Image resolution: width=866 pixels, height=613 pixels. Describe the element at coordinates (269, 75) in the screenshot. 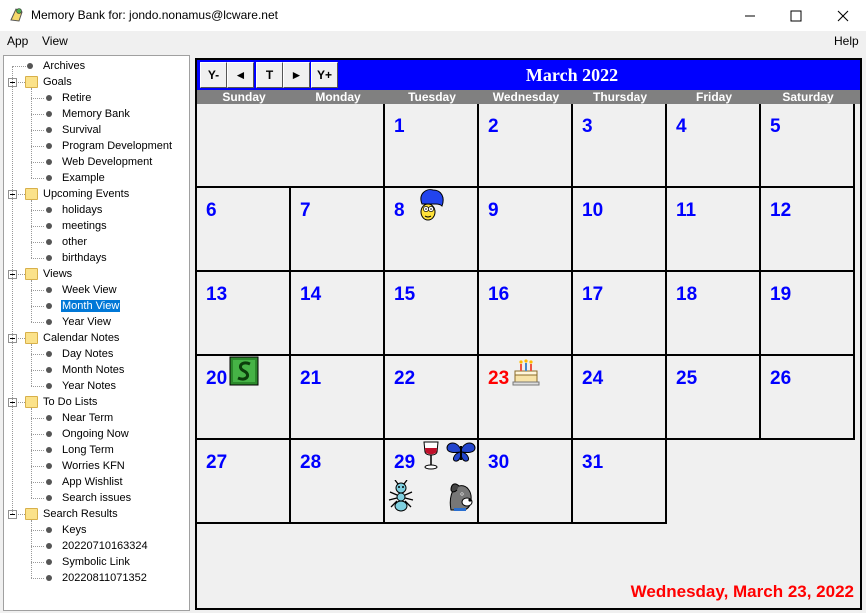

I see `today-button: T` at that location.